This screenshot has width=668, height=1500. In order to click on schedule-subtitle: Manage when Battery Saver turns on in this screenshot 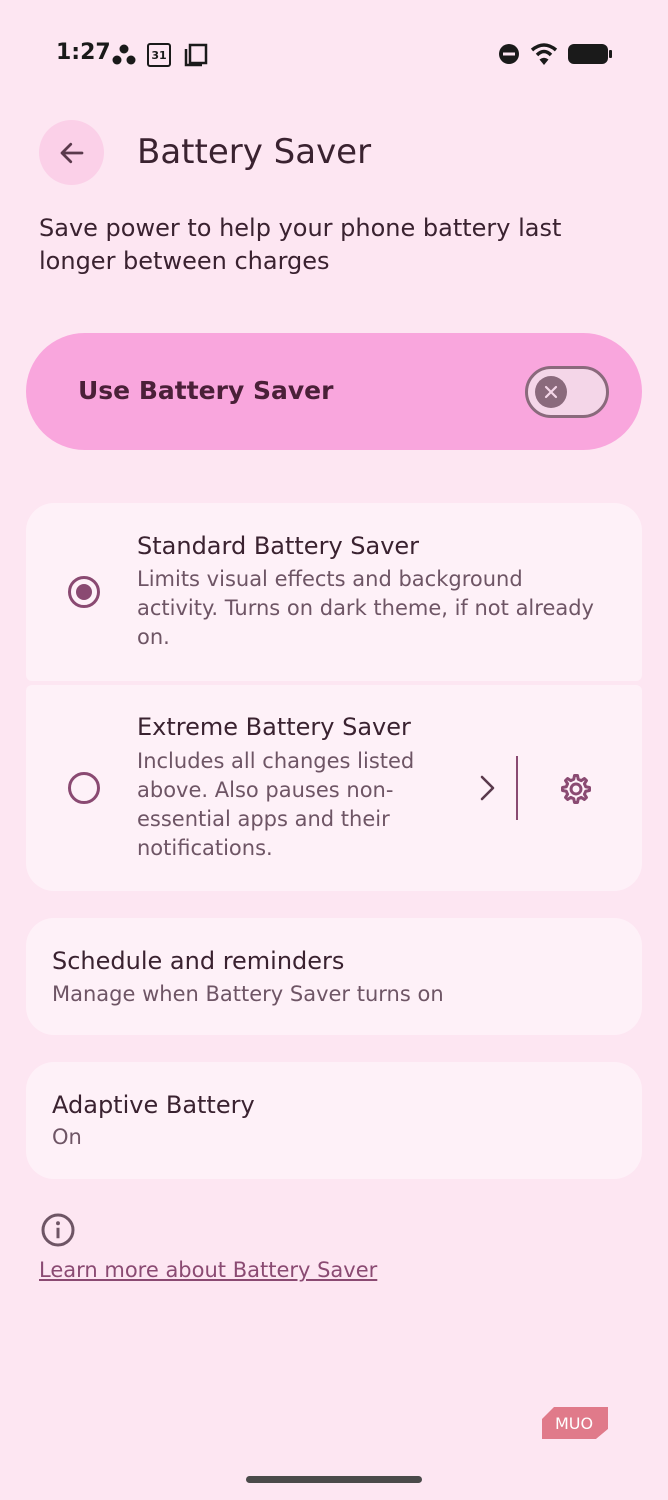, I will do `click(248, 994)`.